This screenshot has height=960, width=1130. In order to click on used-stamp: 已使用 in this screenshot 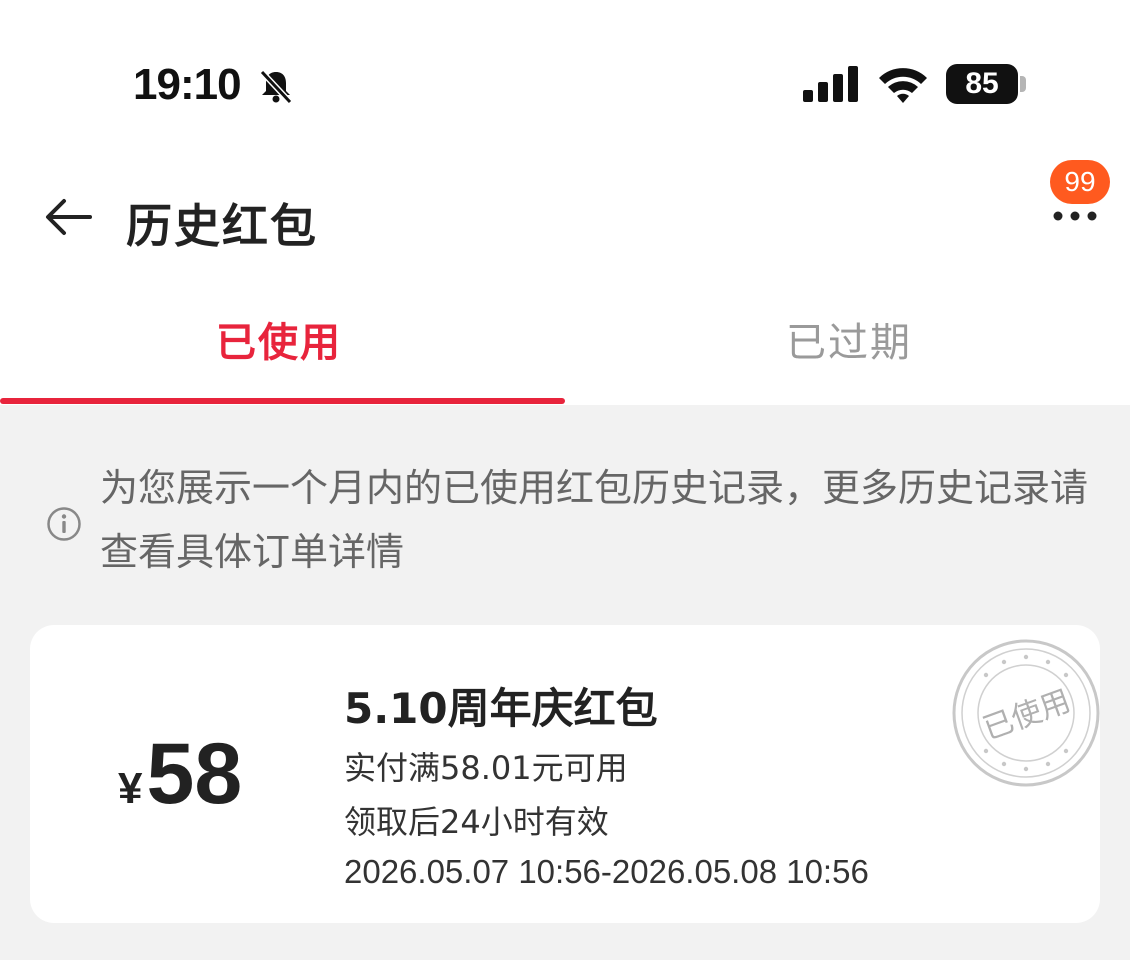, I will do `click(1026, 713)`.